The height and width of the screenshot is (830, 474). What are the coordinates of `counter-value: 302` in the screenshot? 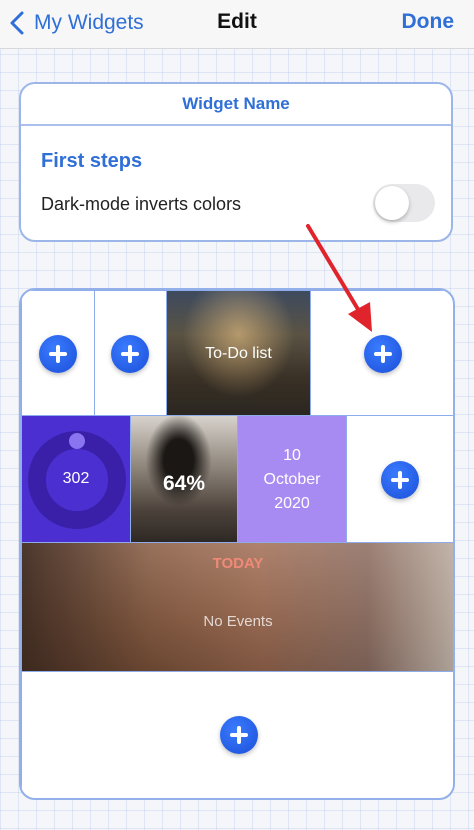 It's located at (76, 478).